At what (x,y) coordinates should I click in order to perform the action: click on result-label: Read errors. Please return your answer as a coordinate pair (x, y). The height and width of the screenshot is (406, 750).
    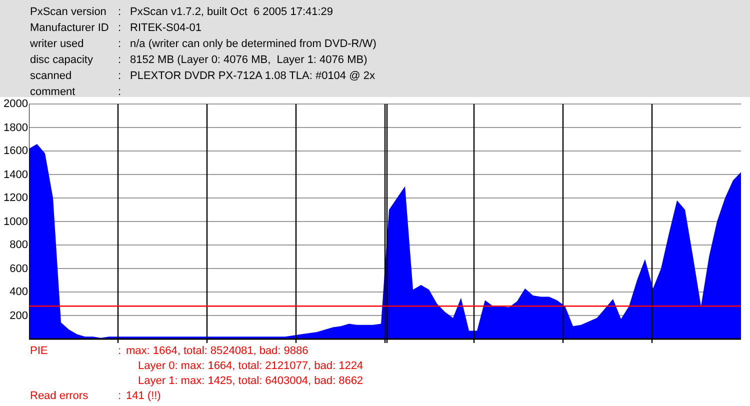
    Looking at the image, I should click on (60, 396).